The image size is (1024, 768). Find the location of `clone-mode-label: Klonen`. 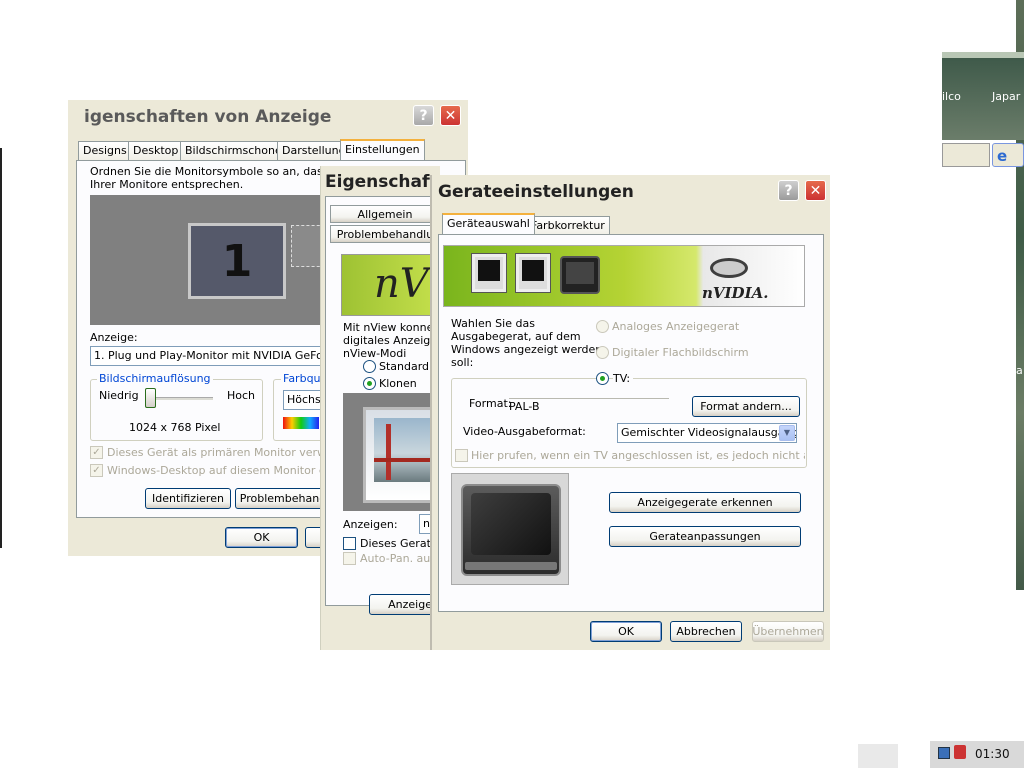

clone-mode-label: Klonen is located at coordinates (398, 383).